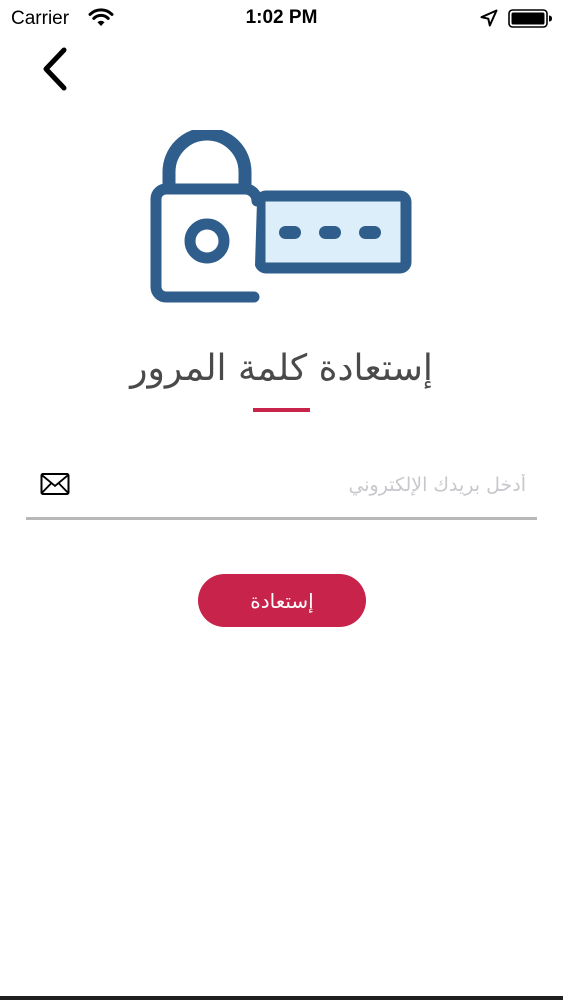 The height and width of the screenshot is (1000, 563). Describe the element at coordinates (489, 18) in the screenshot. I see `location-arrow-icon` at that location.